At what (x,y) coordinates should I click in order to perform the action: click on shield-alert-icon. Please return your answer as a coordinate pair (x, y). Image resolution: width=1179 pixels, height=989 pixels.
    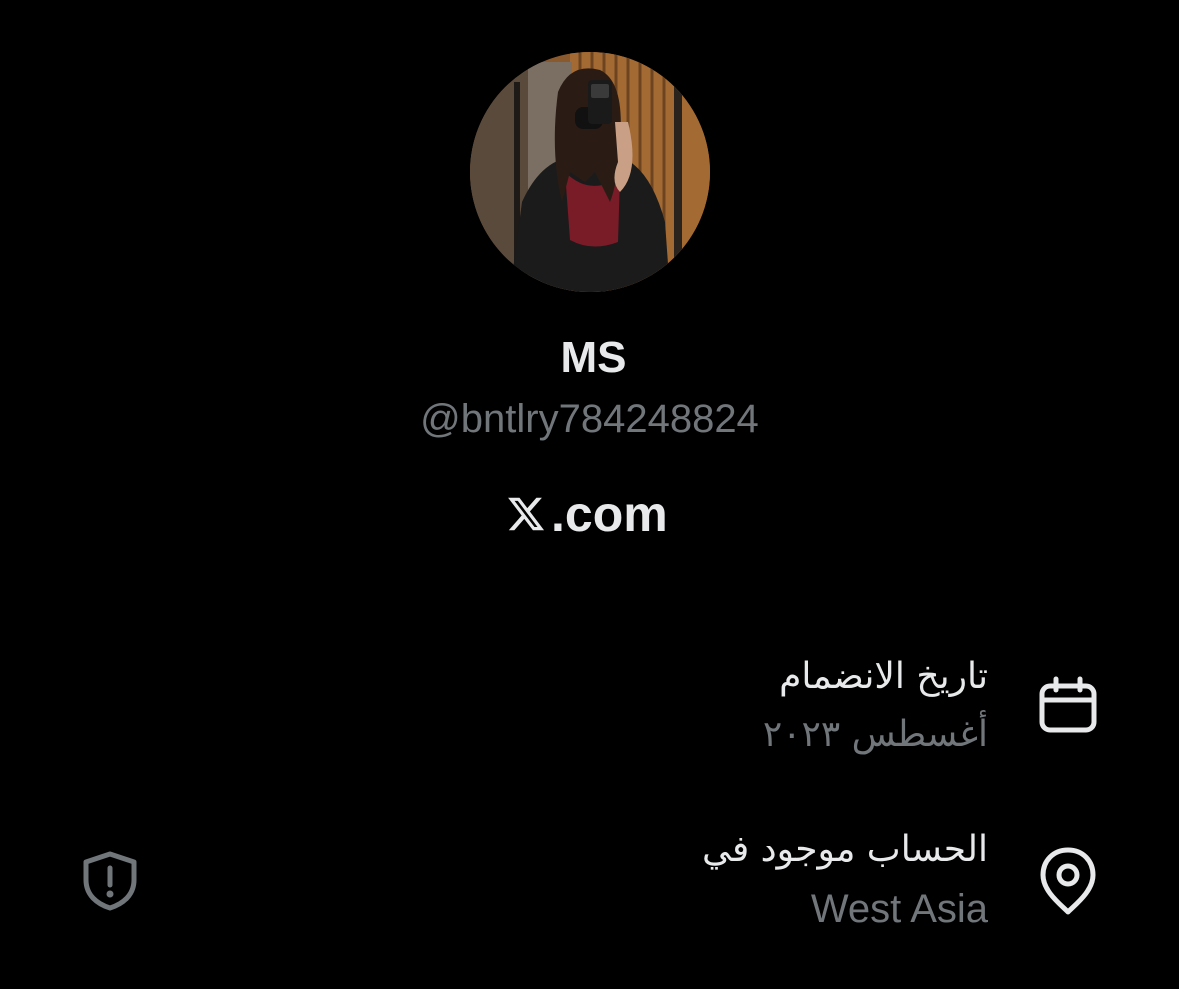
    Looking at the image, I should click on (110, 881).